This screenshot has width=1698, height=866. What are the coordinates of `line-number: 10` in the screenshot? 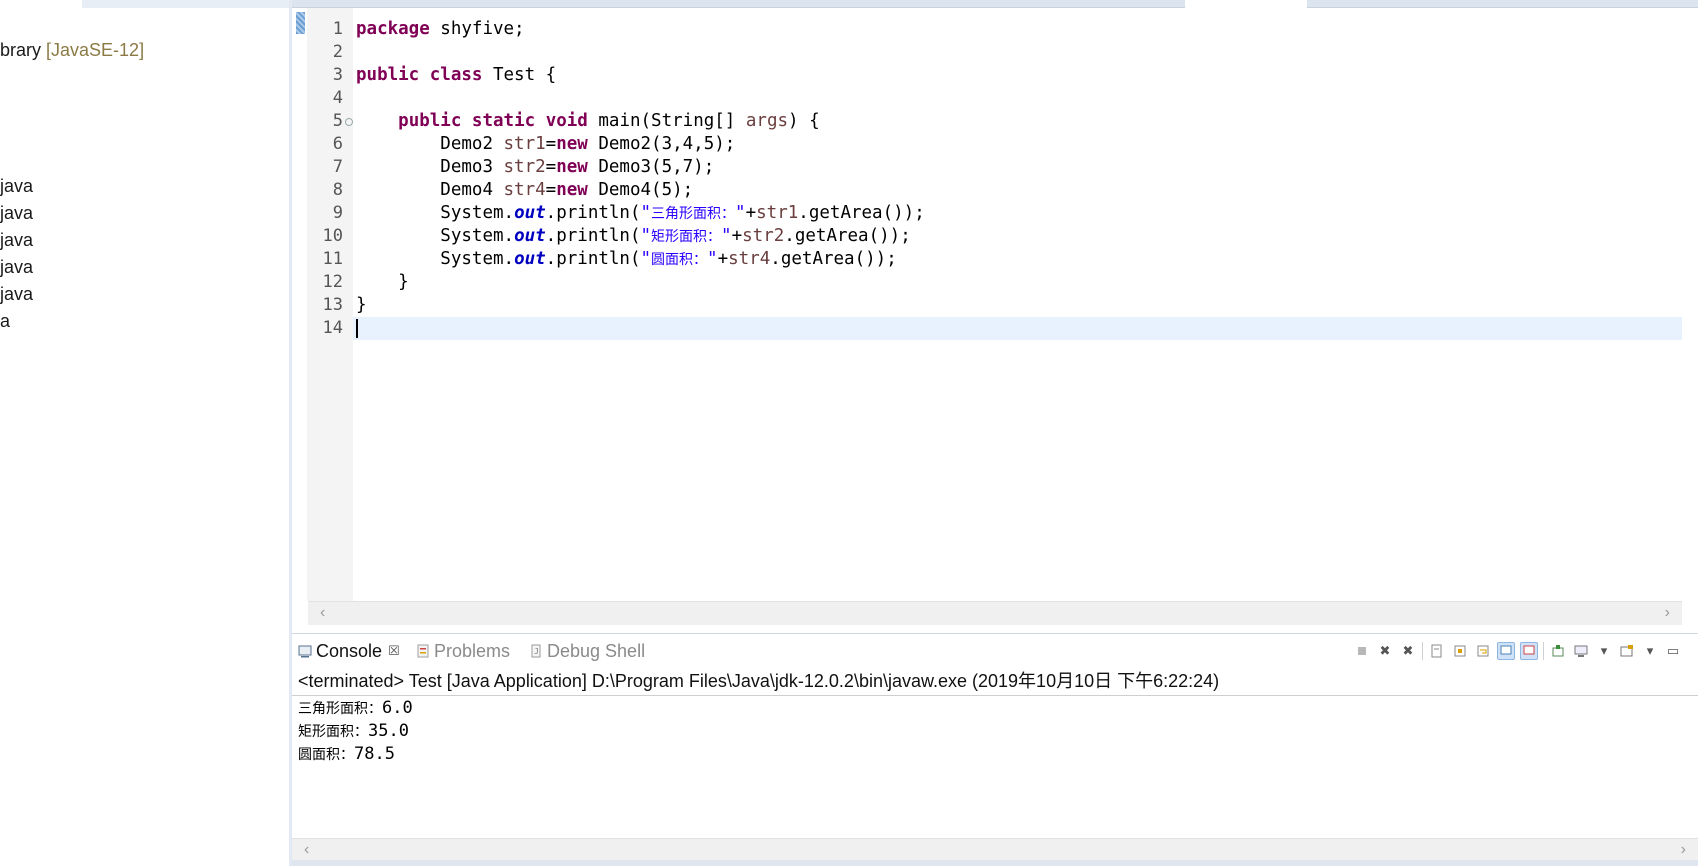 It's located at (332, 236).